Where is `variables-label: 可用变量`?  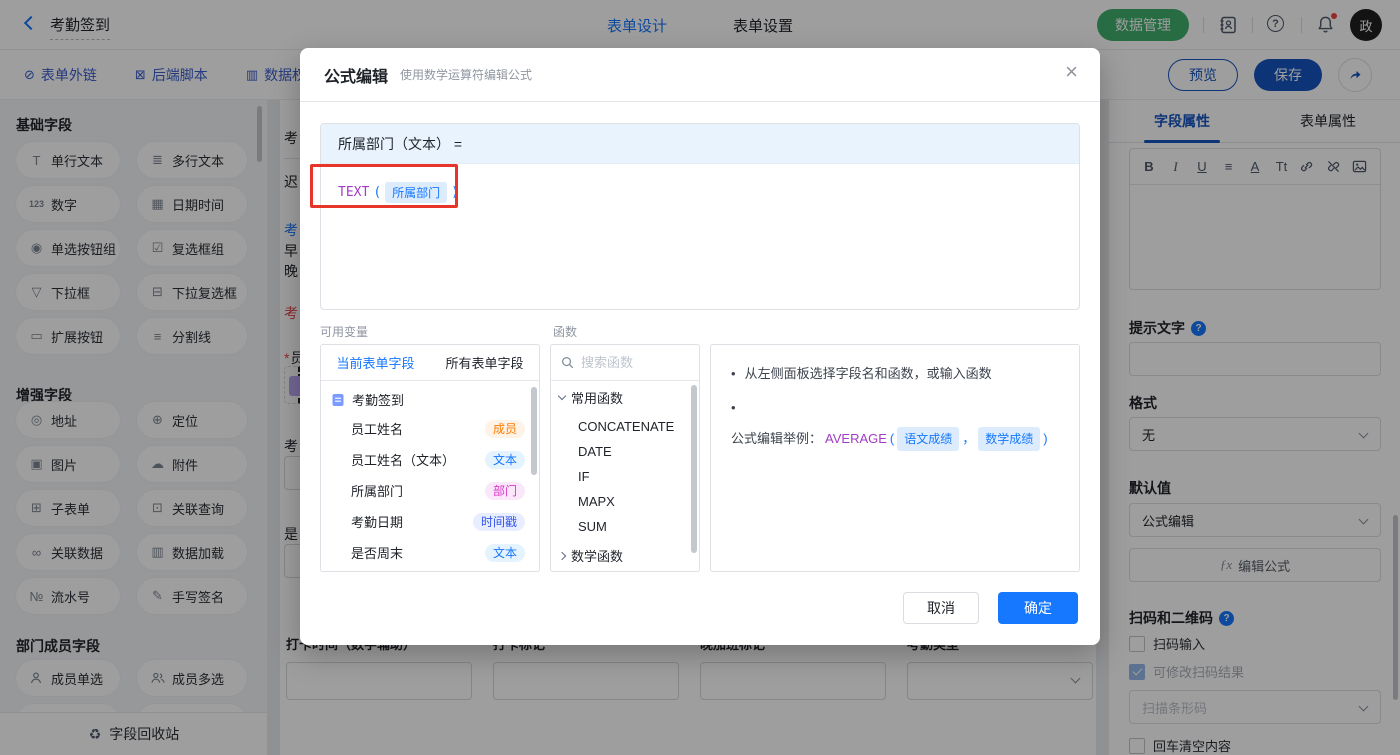 variables-label: 可用变量 is located at coordinates (344, 332).